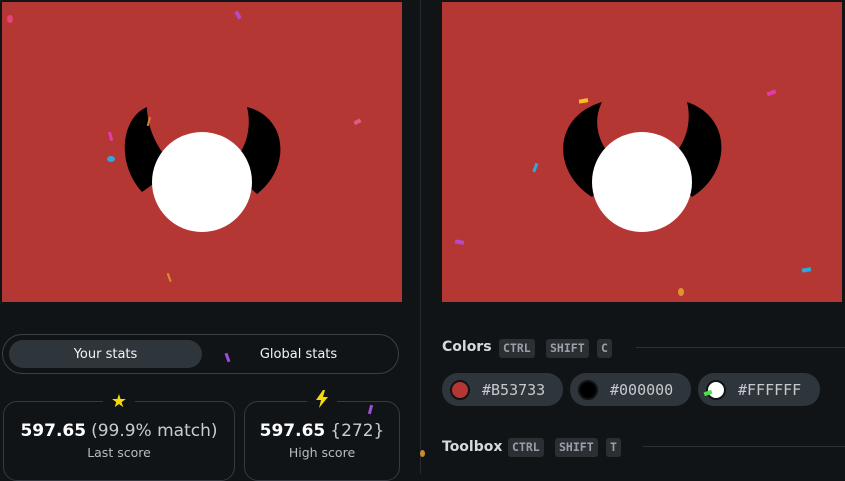 The image size is (845, 481). I want to click on high-score-value: 597.65, so click(292, 431).